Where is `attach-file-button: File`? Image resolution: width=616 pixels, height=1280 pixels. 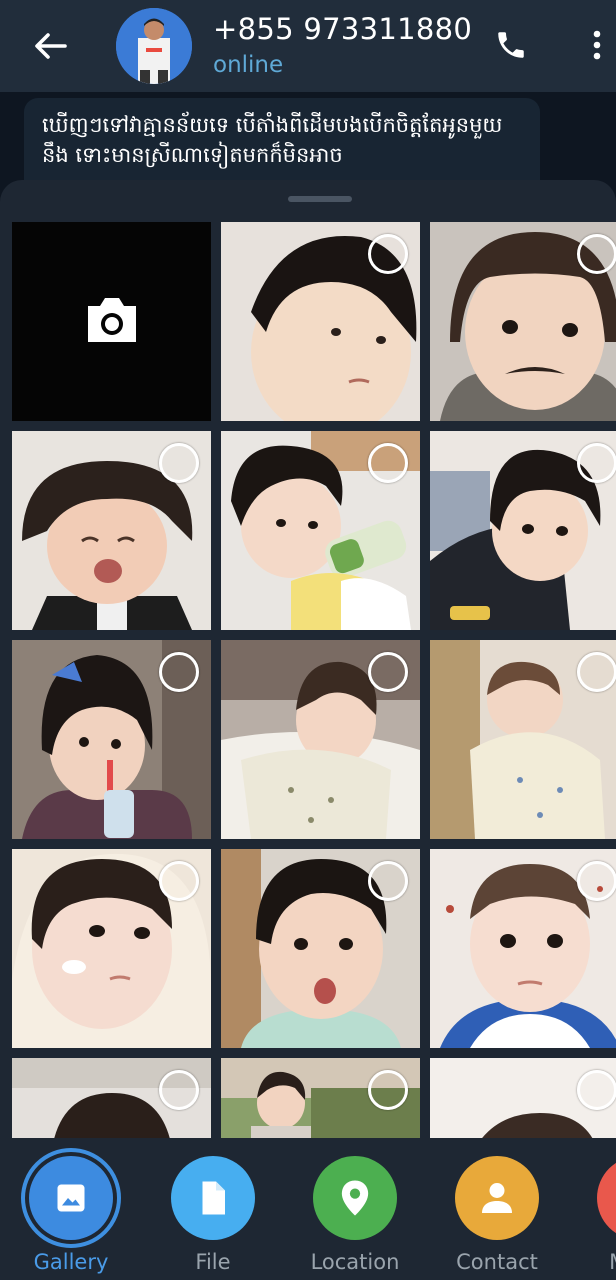
attach-file-button: File is located at coordinates (213, 1218).